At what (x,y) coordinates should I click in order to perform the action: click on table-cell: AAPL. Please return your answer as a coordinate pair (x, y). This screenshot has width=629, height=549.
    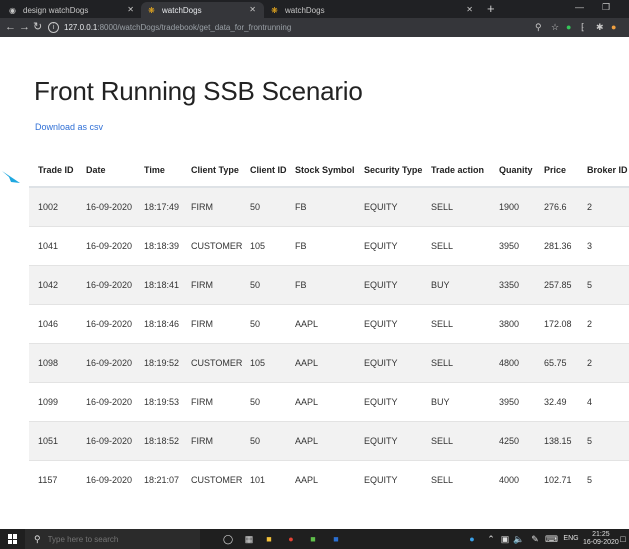
    Looking at the image, I should click on (320, 479).